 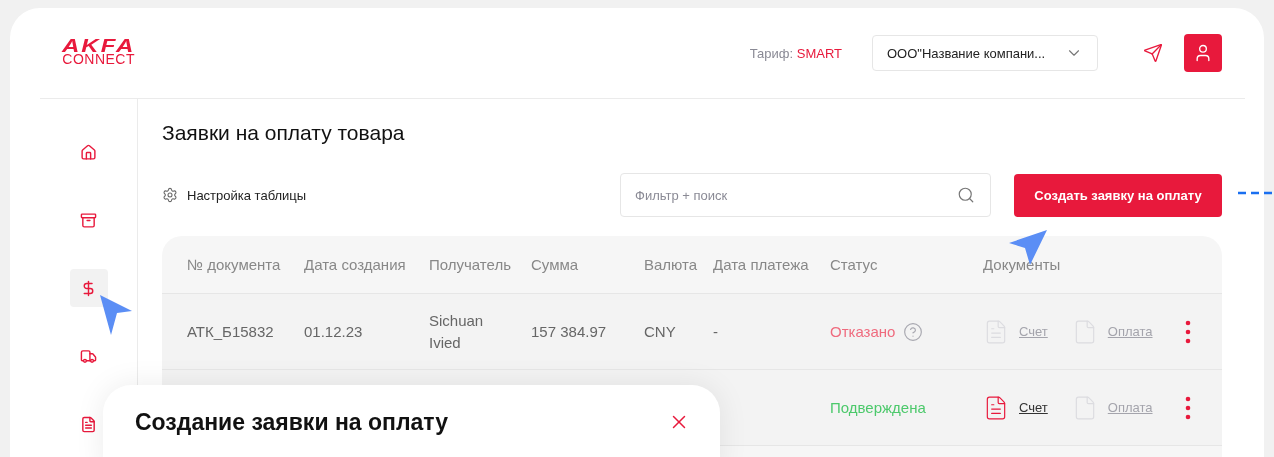 I want to click on settings-icon, so click(x=170, y=195).